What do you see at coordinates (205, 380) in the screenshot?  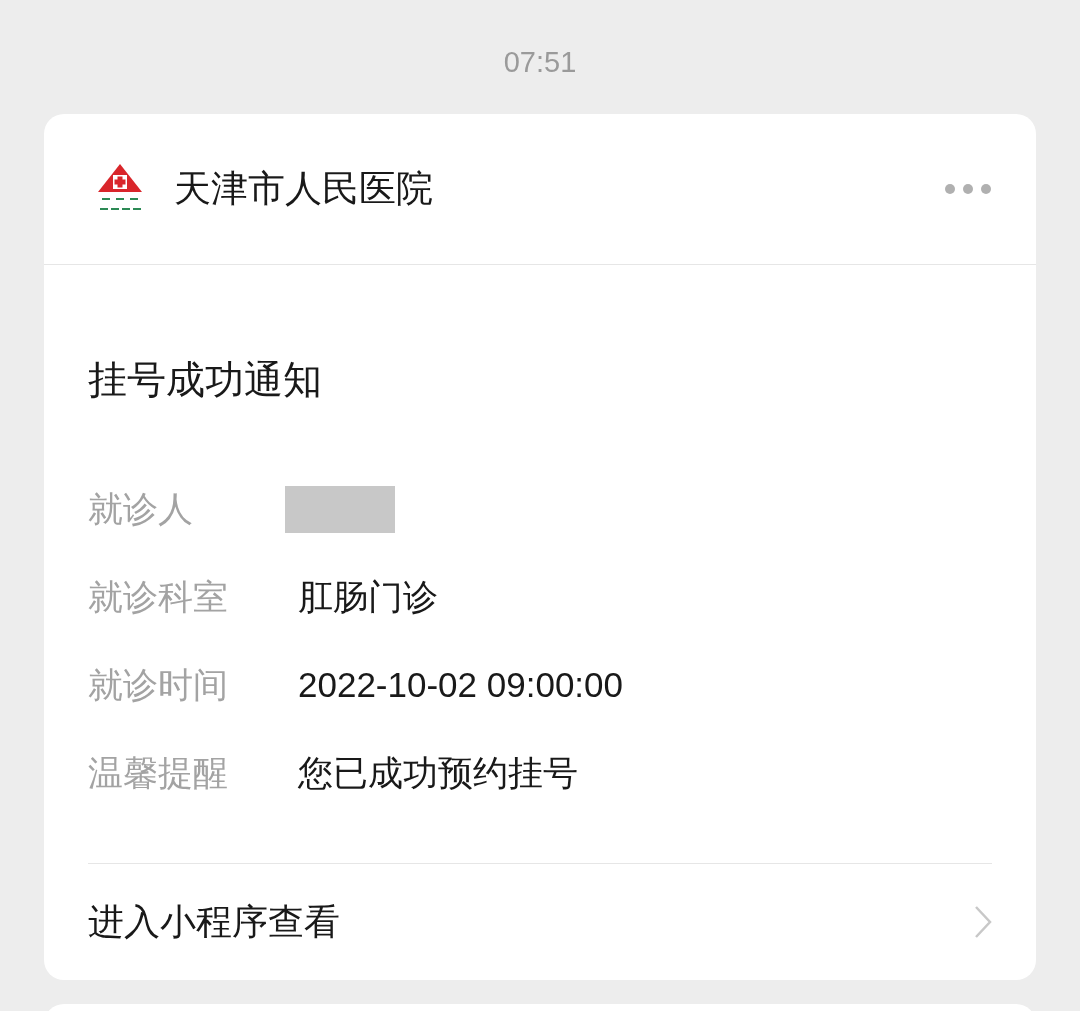 I see `notification-title: 挂号成功通知` at bounding box center [205, 380].